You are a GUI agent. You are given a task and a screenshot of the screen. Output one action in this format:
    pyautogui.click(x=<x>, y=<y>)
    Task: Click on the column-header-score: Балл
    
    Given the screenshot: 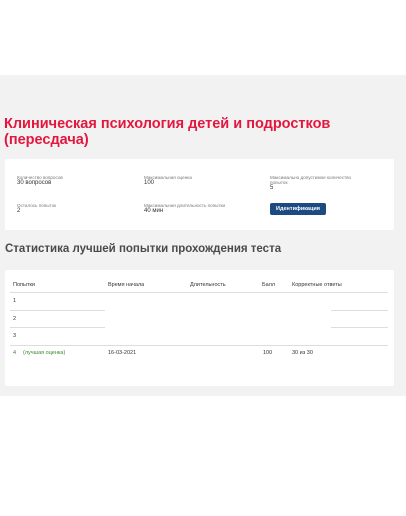 What is the action you would take?
    pyautogui.click(x=269, y=285)
    